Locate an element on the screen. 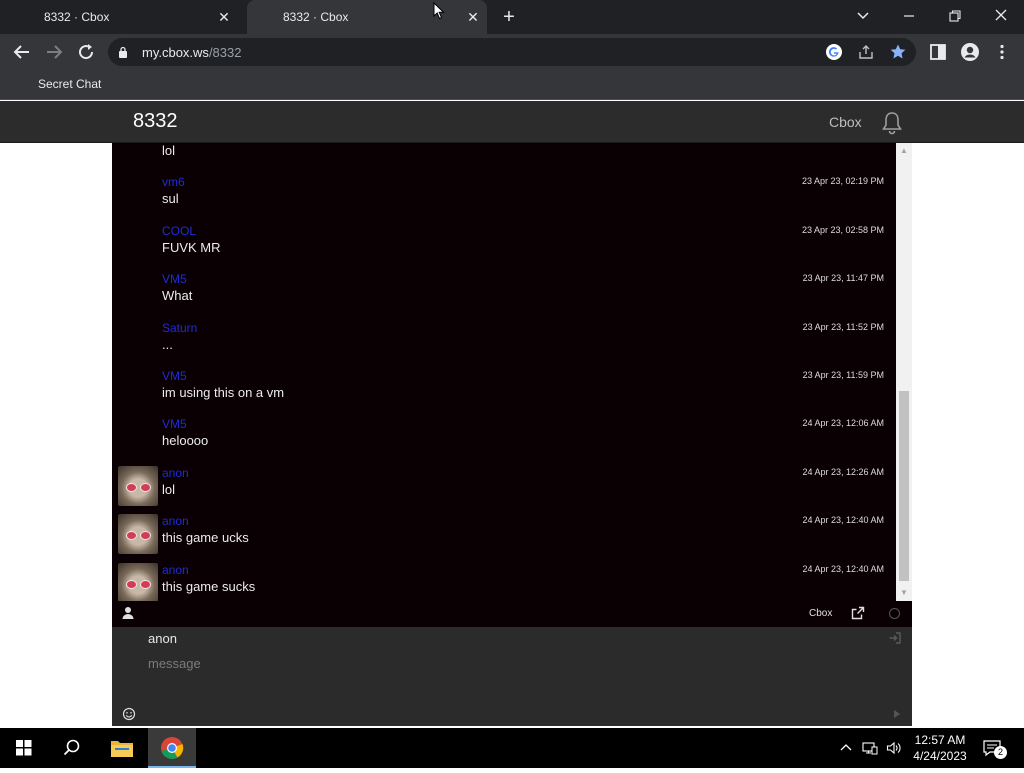 This screenshot has width=1024, height=773. message-text: What is located at coordinates (177, 296).